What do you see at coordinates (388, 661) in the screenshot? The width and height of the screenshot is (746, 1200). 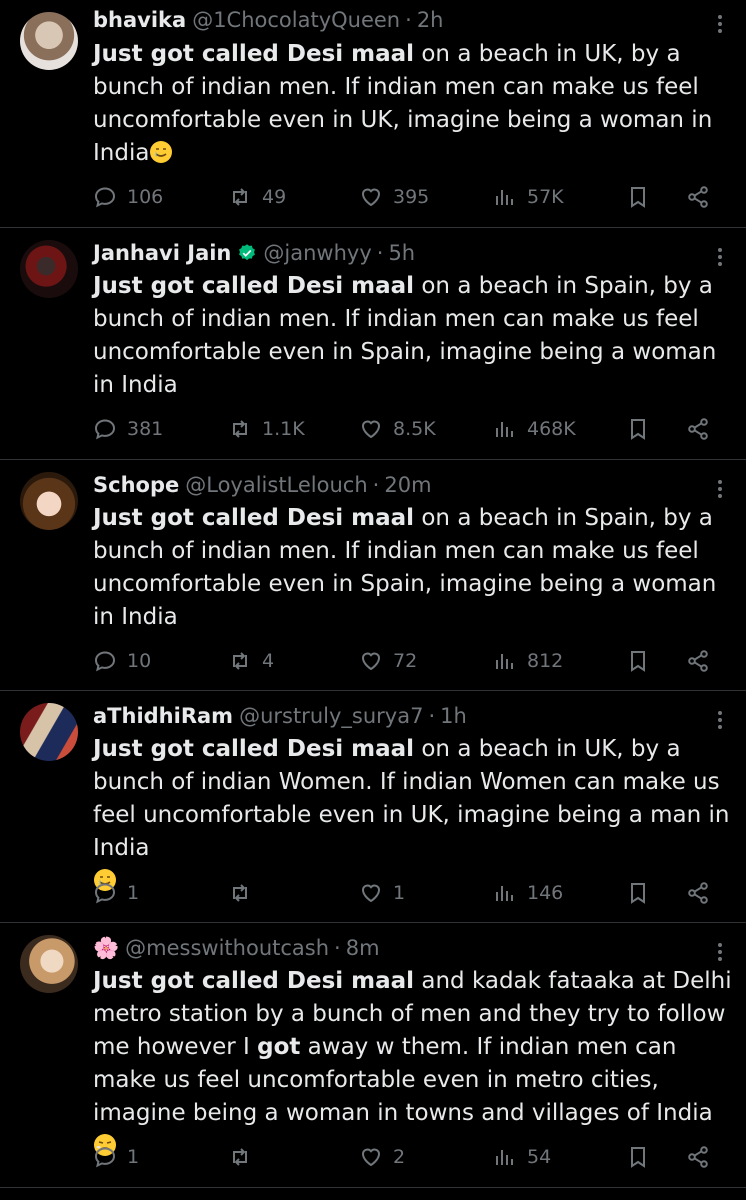 I see `like-button: 72` at bounding box center [388, 661].